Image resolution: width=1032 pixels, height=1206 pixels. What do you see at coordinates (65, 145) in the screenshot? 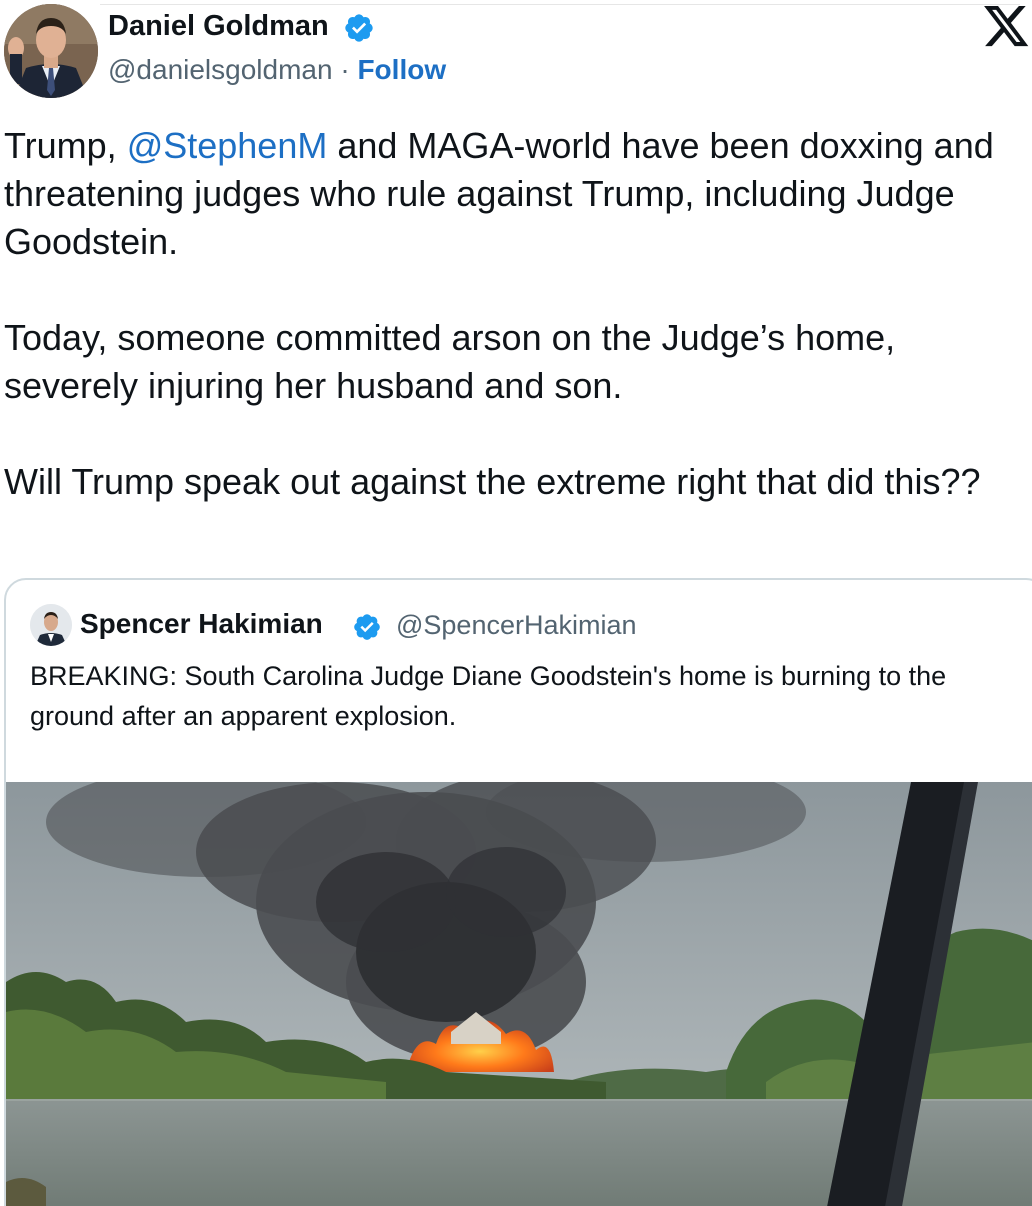
I see `tweet-text-segment: Trump,` at bounding box center [65, 145].